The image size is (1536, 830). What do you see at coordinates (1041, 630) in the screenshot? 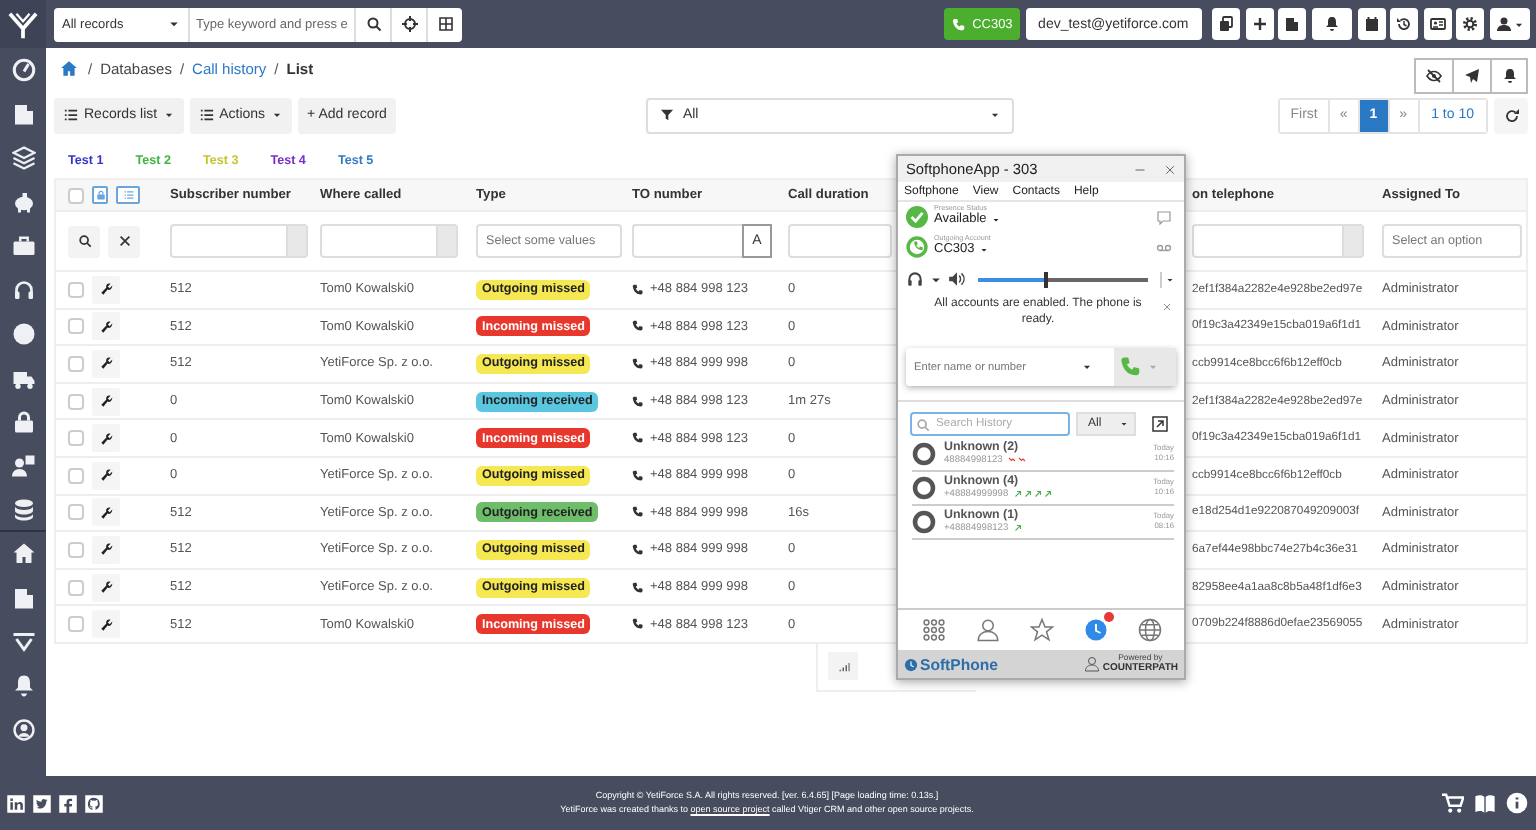
I see `star-icon` at bounding box center [1041, 630].